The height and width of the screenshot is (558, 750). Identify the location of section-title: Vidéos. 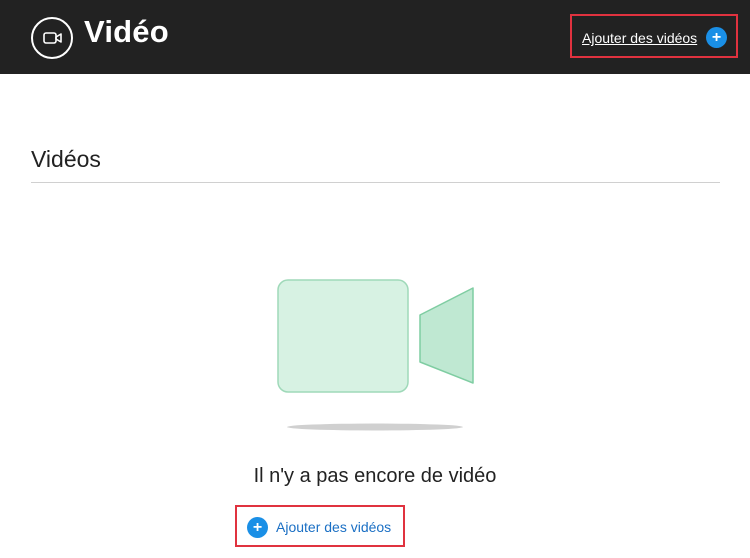
(66, 159).